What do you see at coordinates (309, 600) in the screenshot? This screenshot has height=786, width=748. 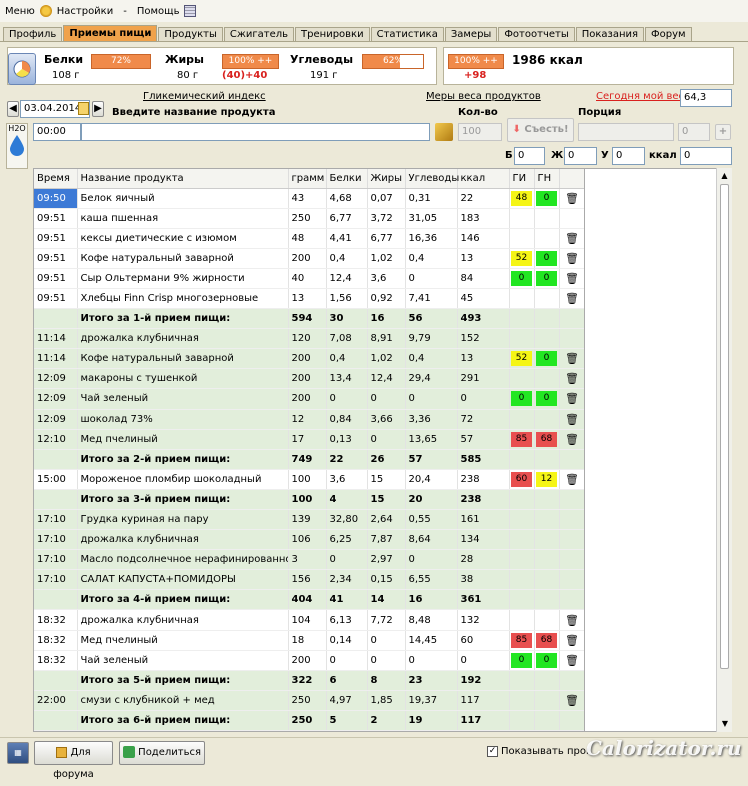 I see `meal-total-row: Итого за 4-й прием пищи: 404 41 14 16 361` at bounding box center [309, 600].